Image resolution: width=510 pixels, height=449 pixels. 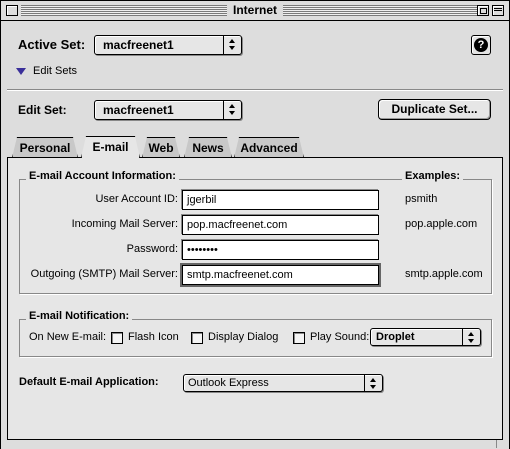 I want to click on on-new-email-label: On New E-mail:, so click(x=68, y=337).